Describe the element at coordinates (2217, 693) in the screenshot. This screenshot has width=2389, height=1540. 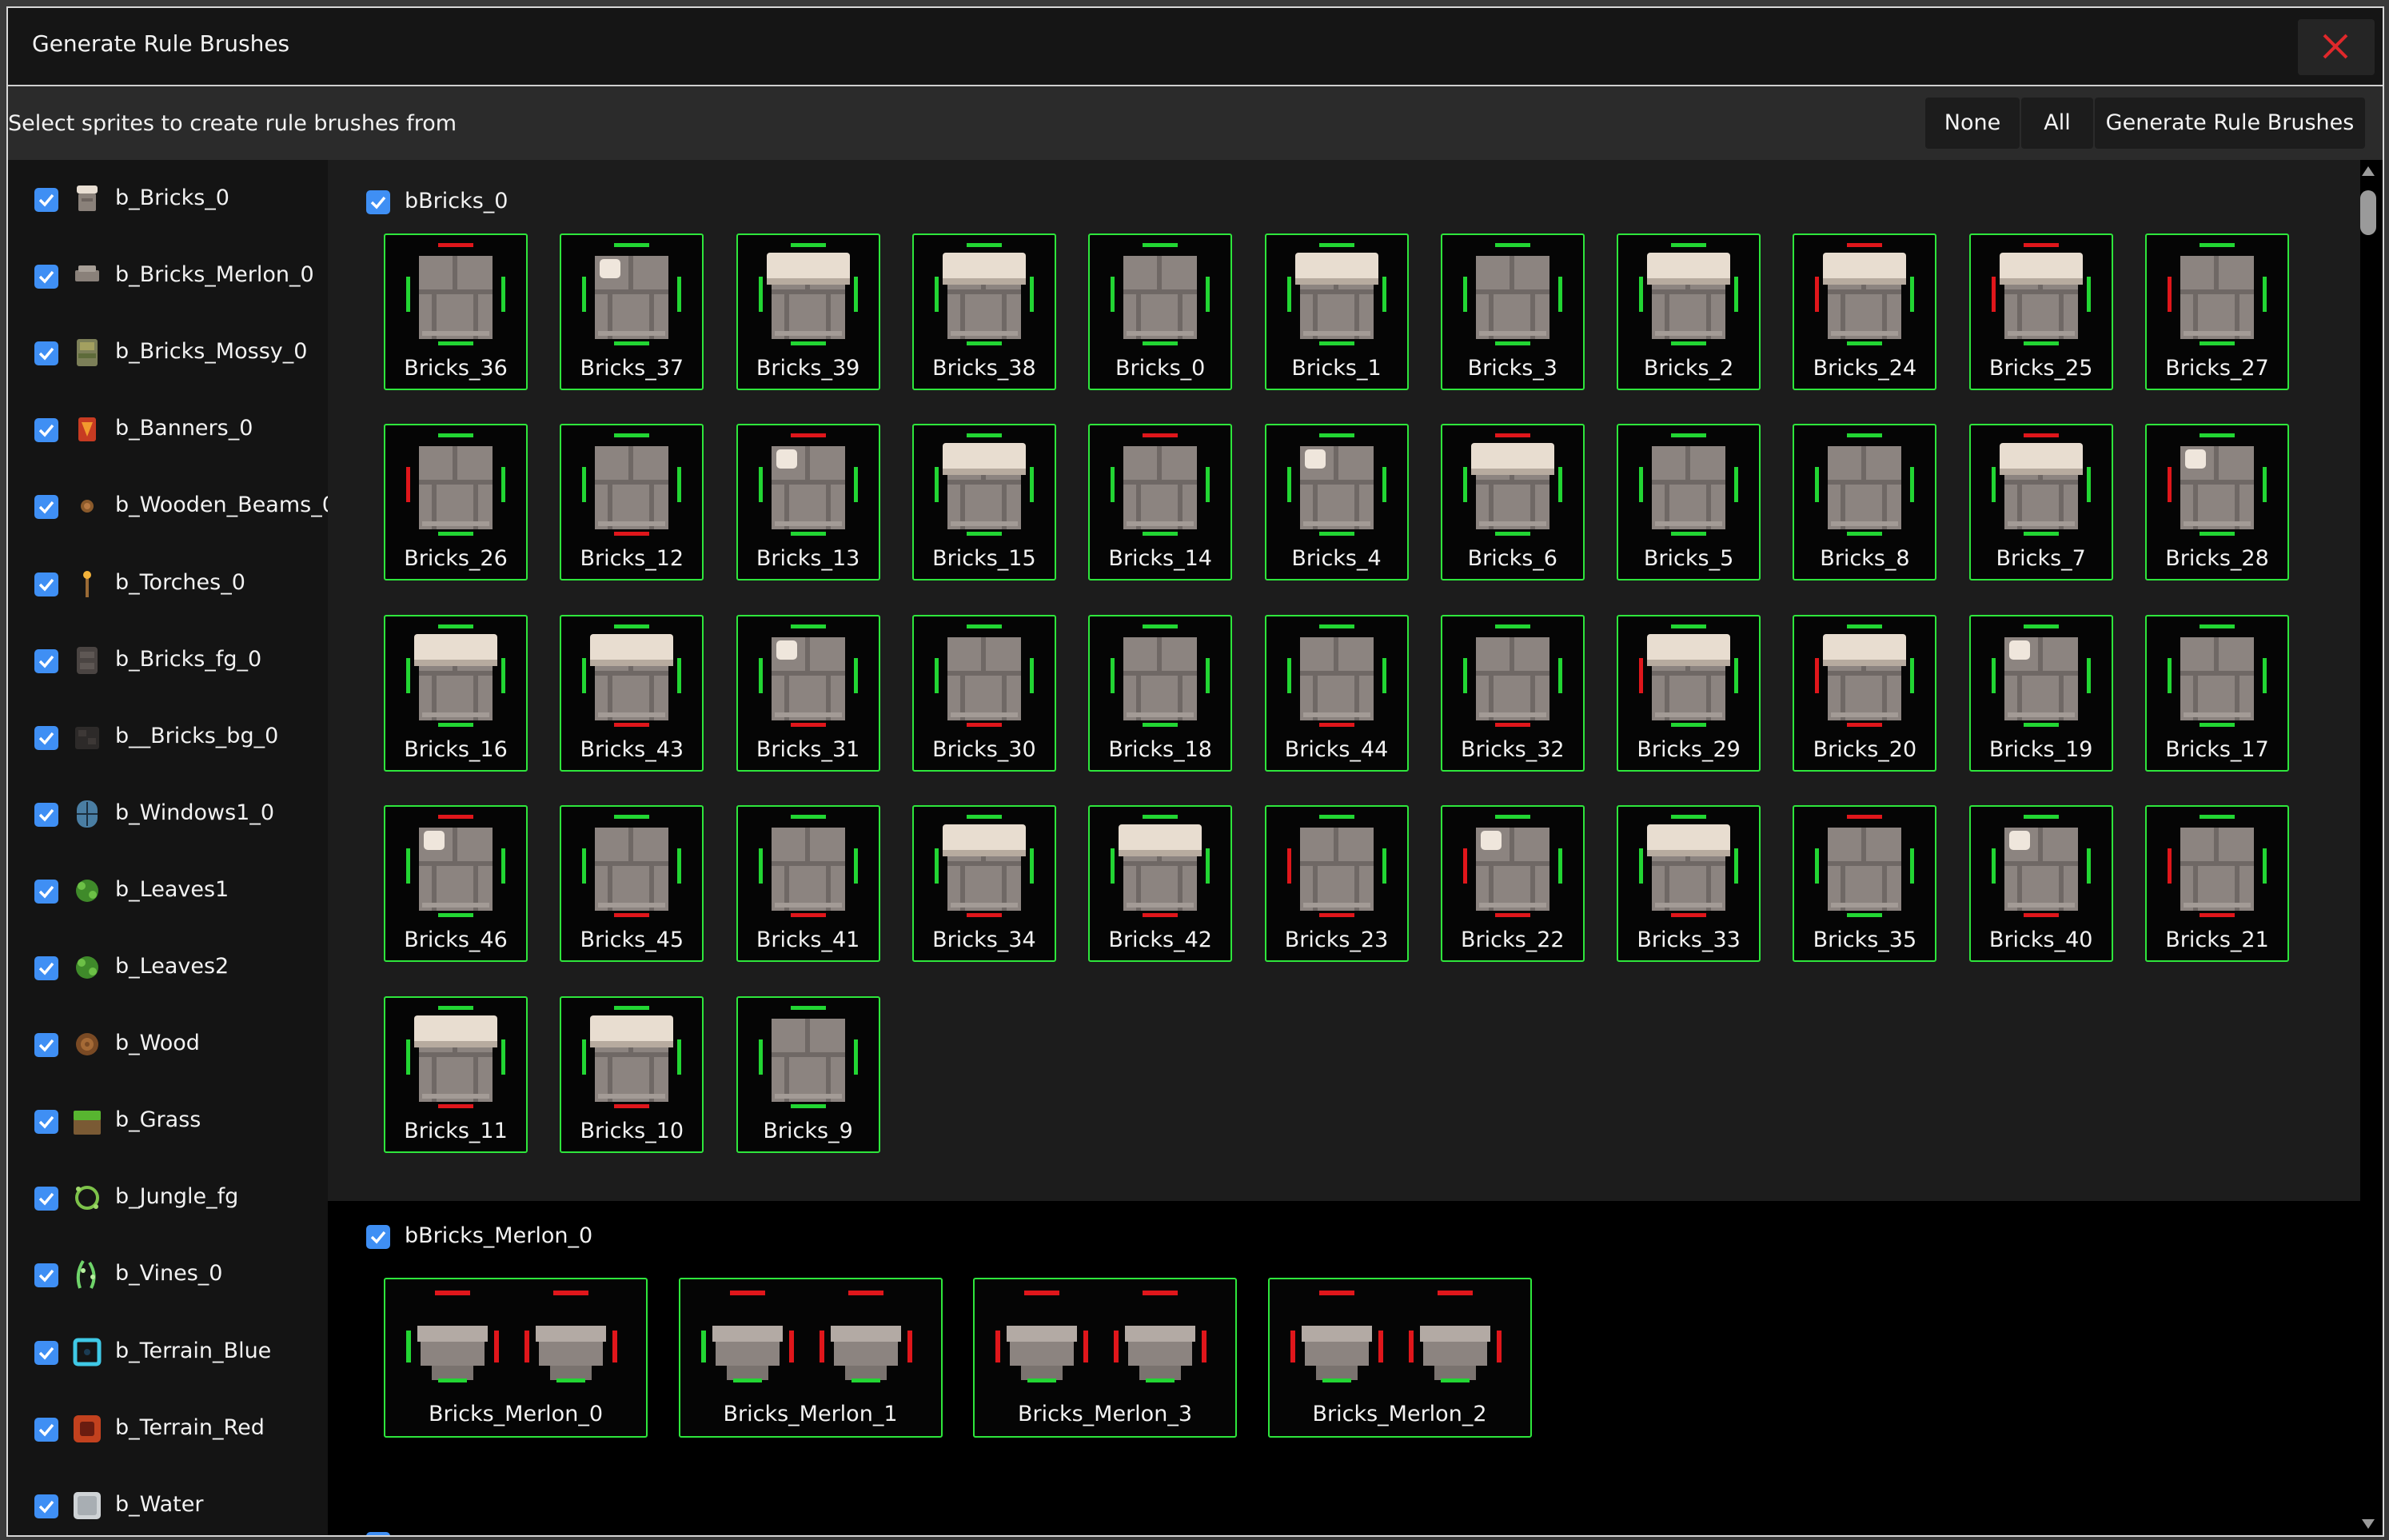
I see `sprite-tile: Bricks_17` at that location.